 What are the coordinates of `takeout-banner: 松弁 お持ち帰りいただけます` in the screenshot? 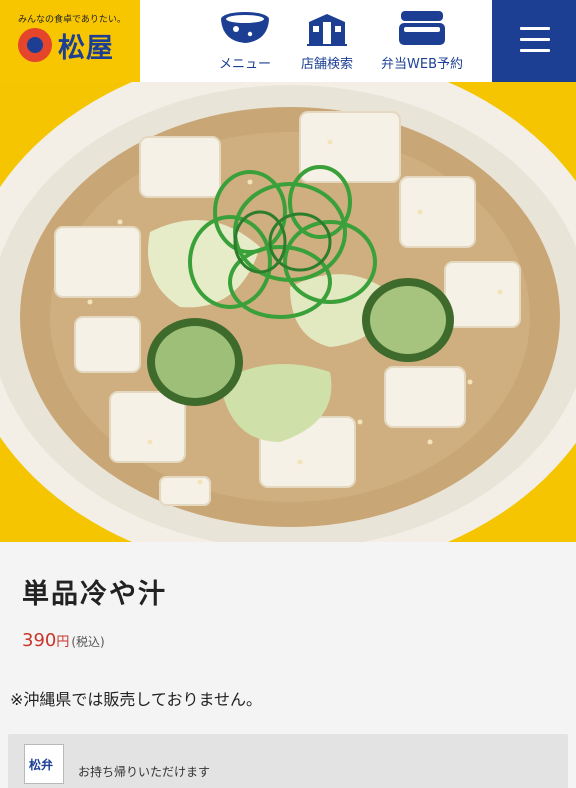 It's located at (288, 761).